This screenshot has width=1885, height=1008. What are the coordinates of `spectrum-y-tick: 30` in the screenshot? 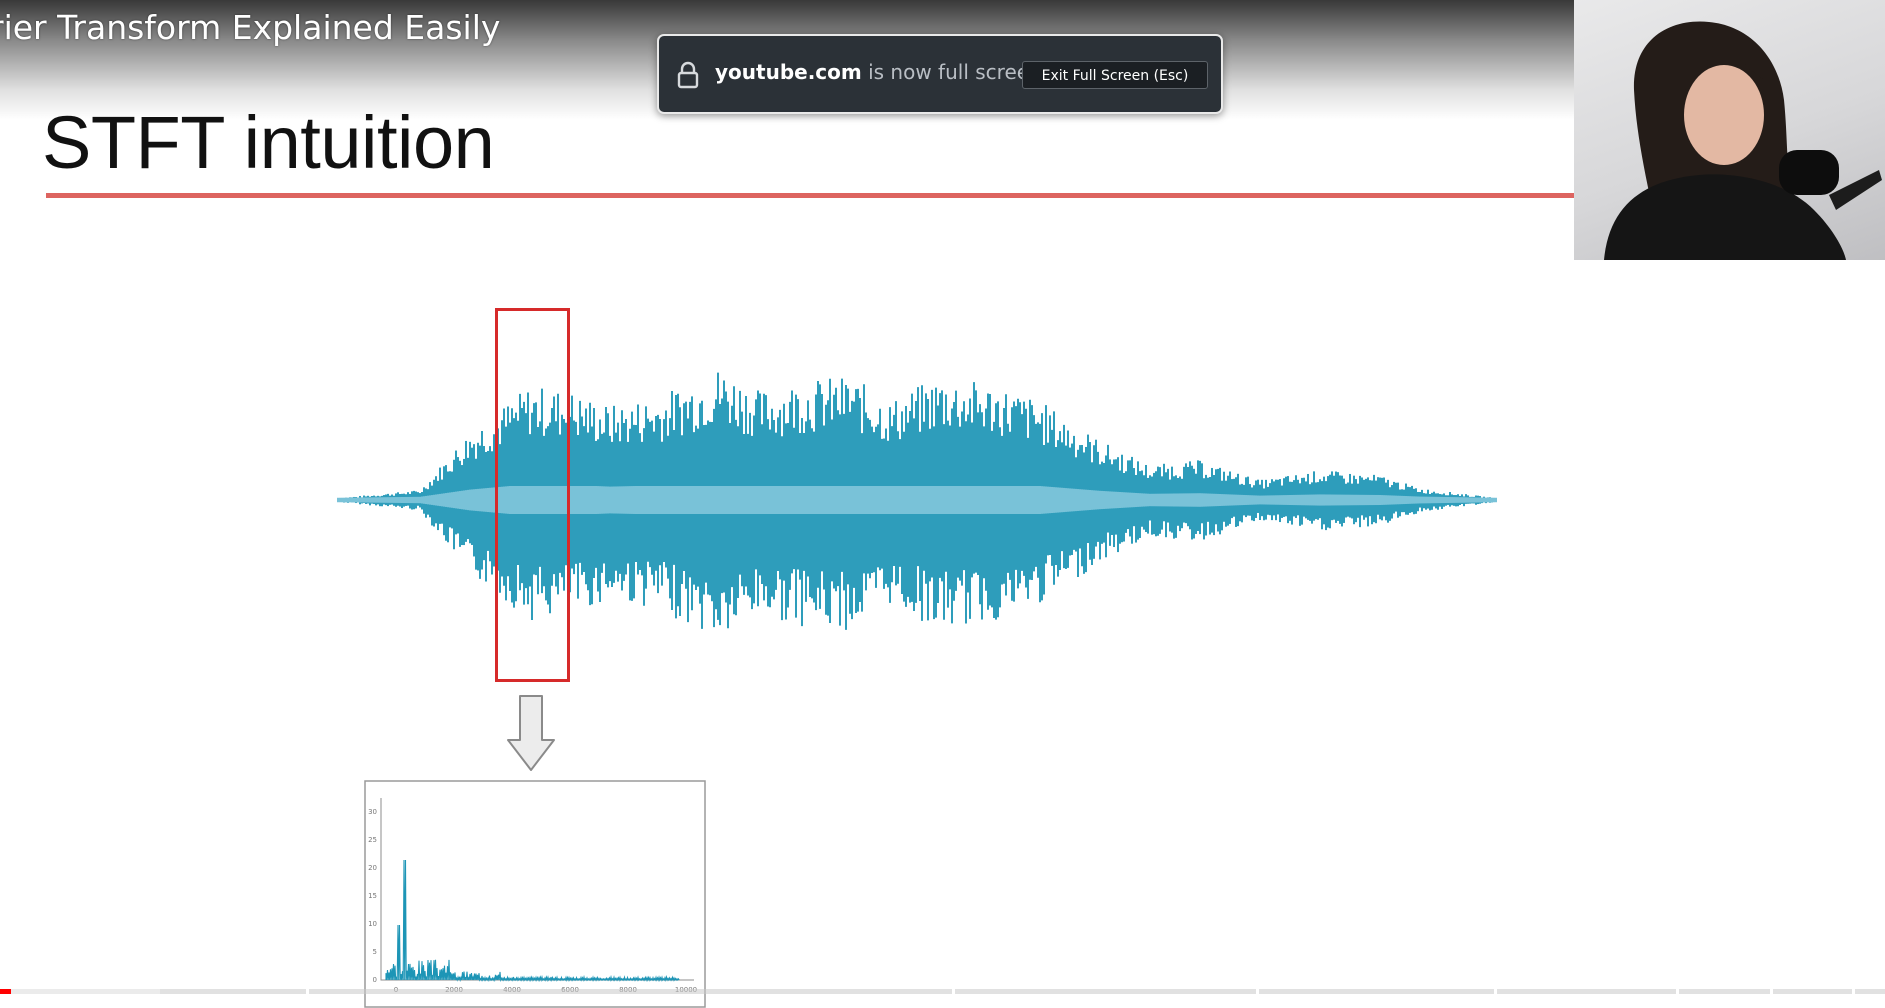 It's located at (372, 812).